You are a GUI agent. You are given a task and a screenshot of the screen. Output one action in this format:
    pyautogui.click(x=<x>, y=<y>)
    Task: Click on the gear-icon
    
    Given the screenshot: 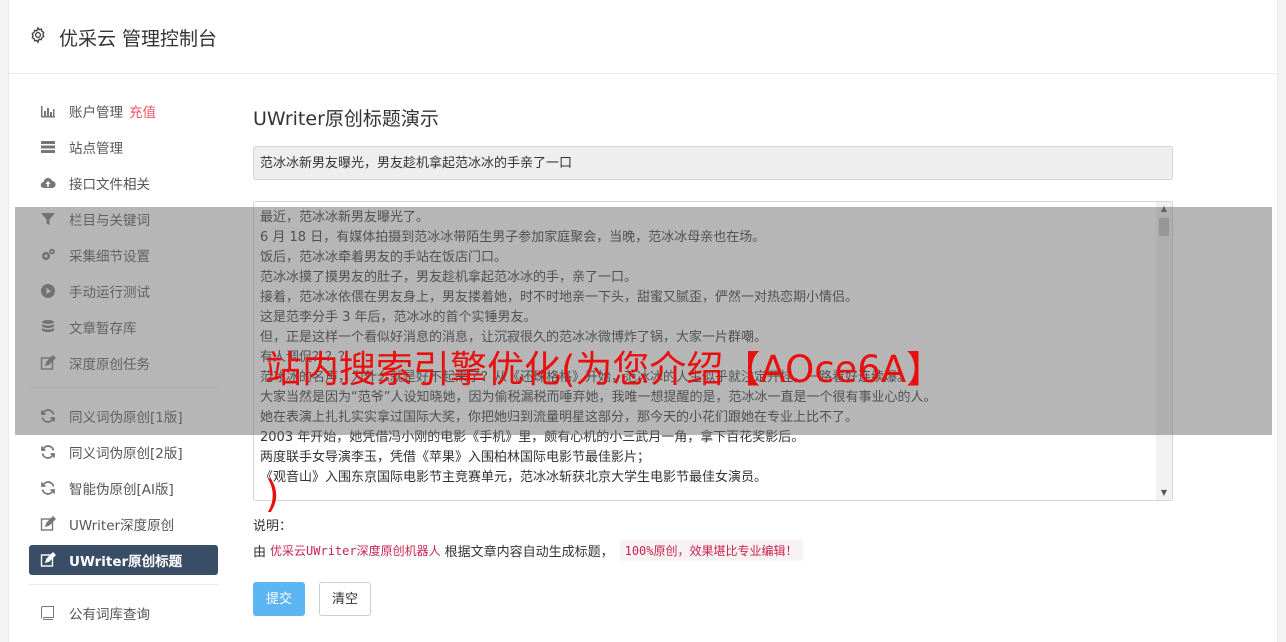 What is the action you would take?
    pyautogui.click(x=38, y=35)
    